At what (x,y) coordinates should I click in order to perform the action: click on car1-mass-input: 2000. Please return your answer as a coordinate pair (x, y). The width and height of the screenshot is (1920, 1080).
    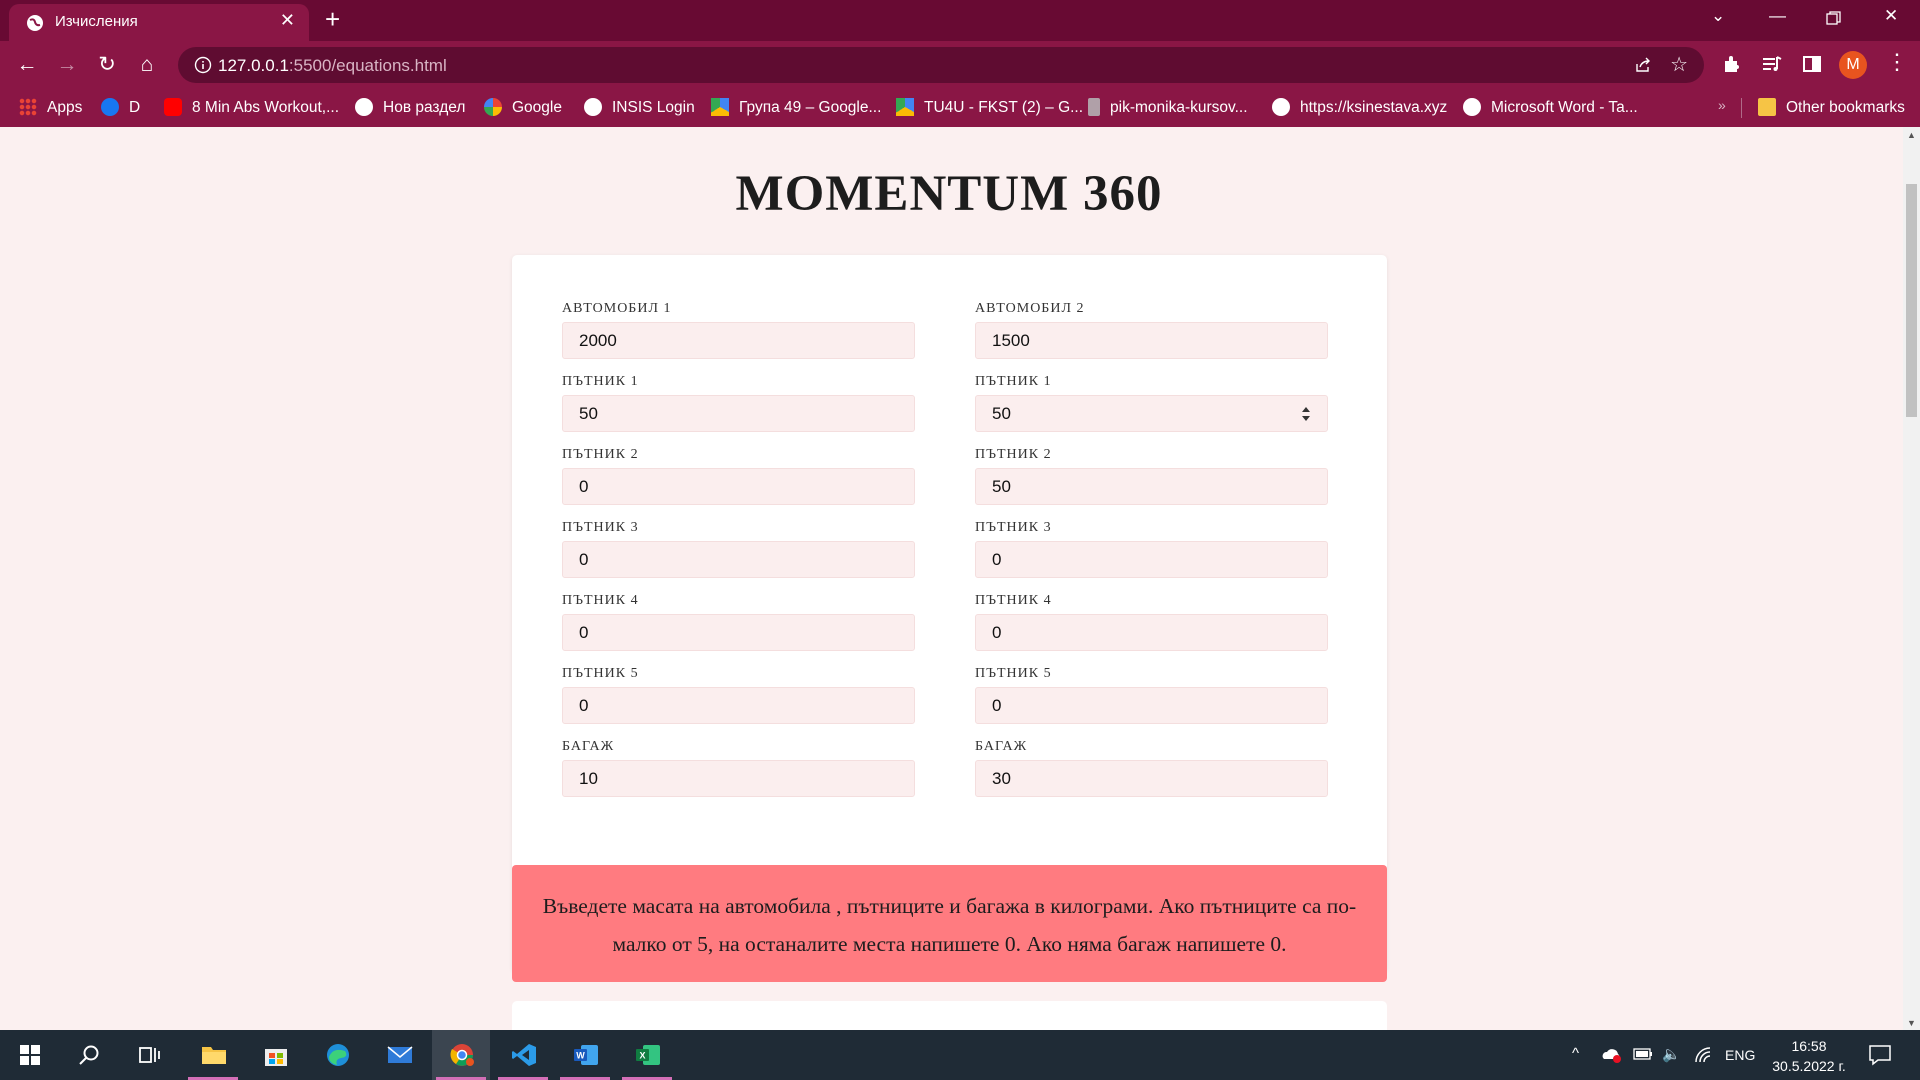
    Looking at the image, I should click on (738, 340).